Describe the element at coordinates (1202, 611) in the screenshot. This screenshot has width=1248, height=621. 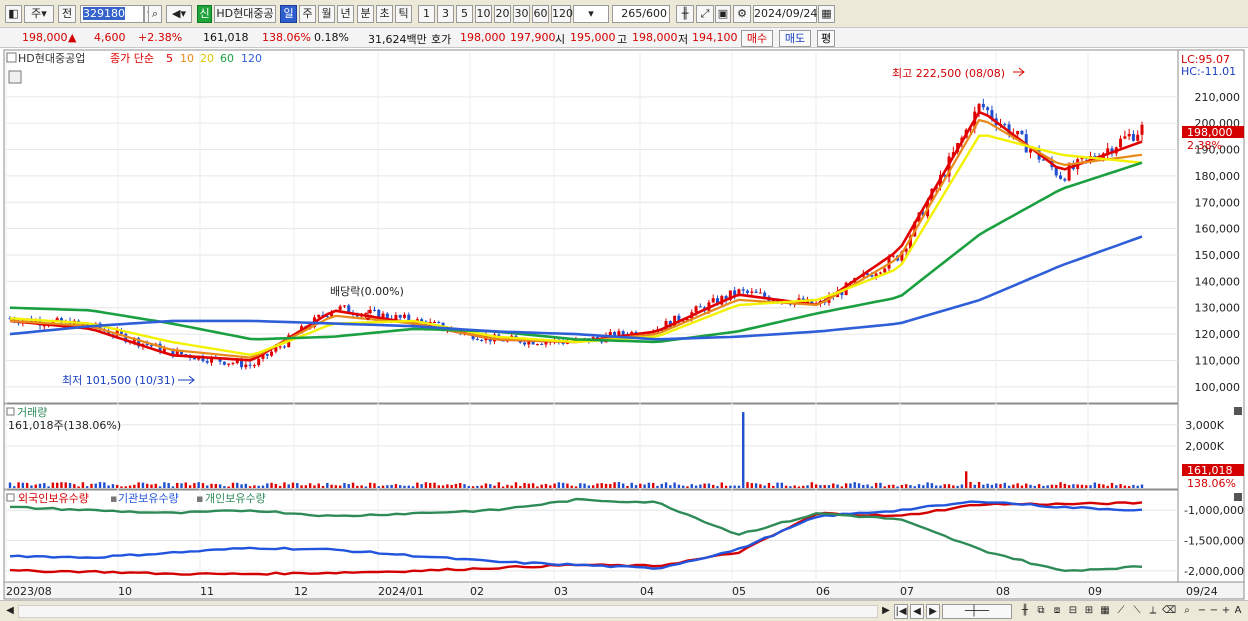
I see `zoom-out-icon: −` at that location.